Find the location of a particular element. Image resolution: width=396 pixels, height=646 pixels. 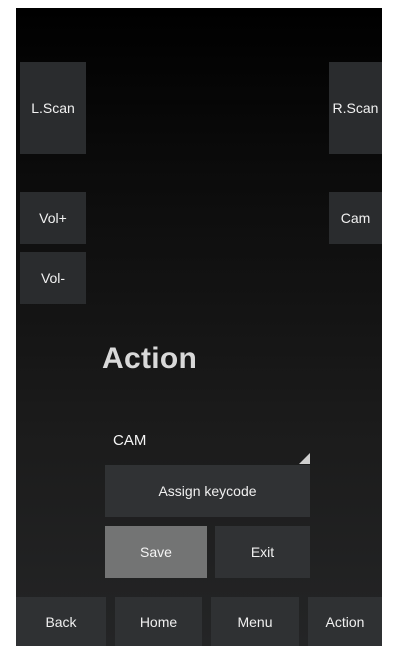

exit-label: Exit is located at coordinates (262, 552).